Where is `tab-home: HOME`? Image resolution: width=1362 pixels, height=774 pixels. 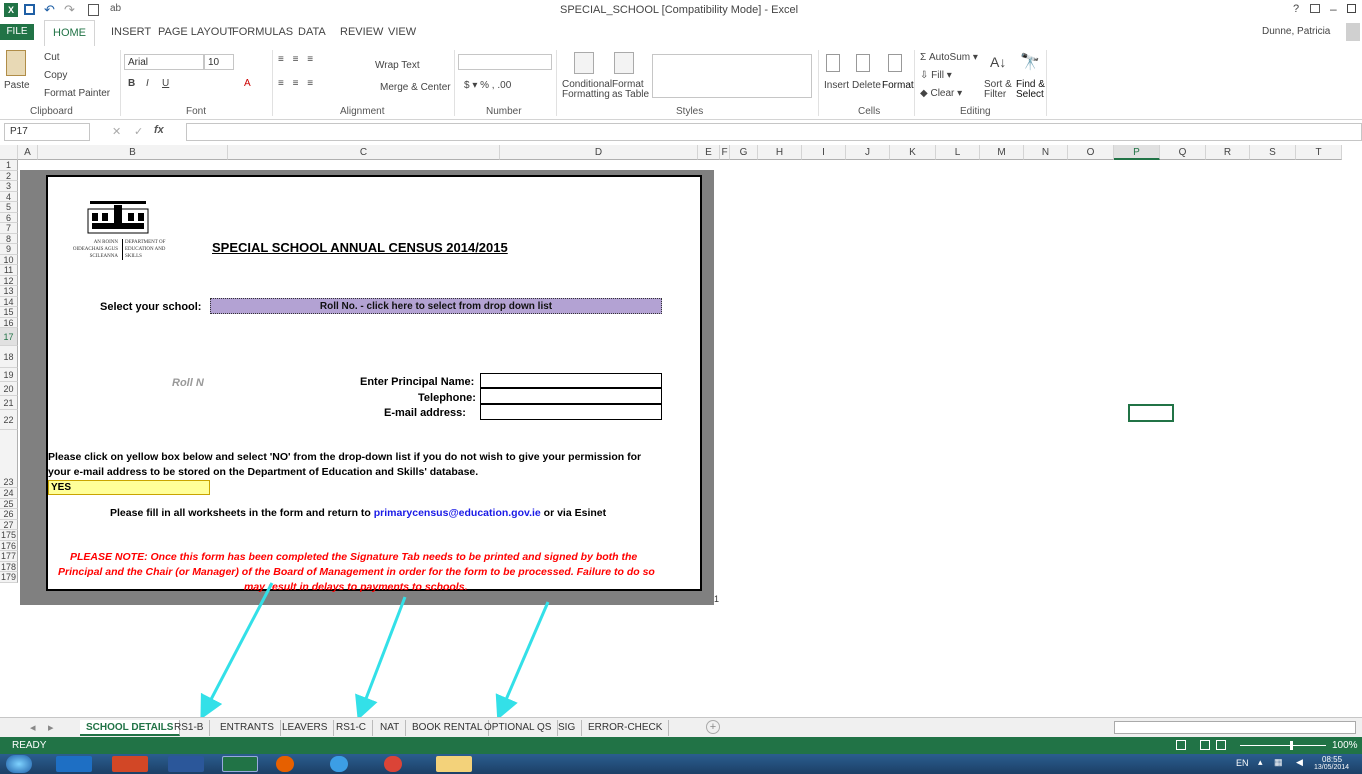
tab-home: HOME is located at coordinates (69, 33).